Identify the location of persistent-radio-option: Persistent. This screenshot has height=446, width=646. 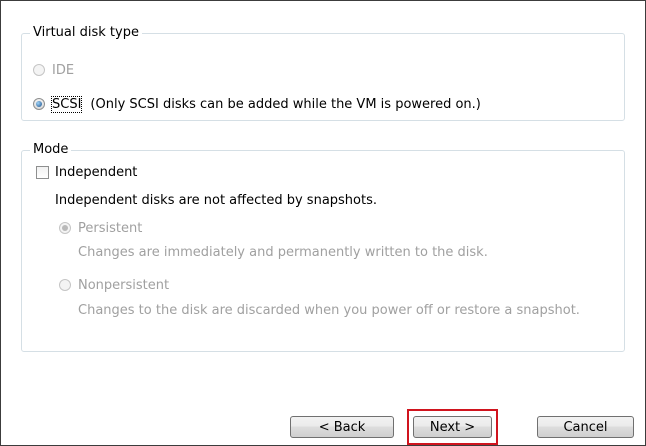
(100, 228).